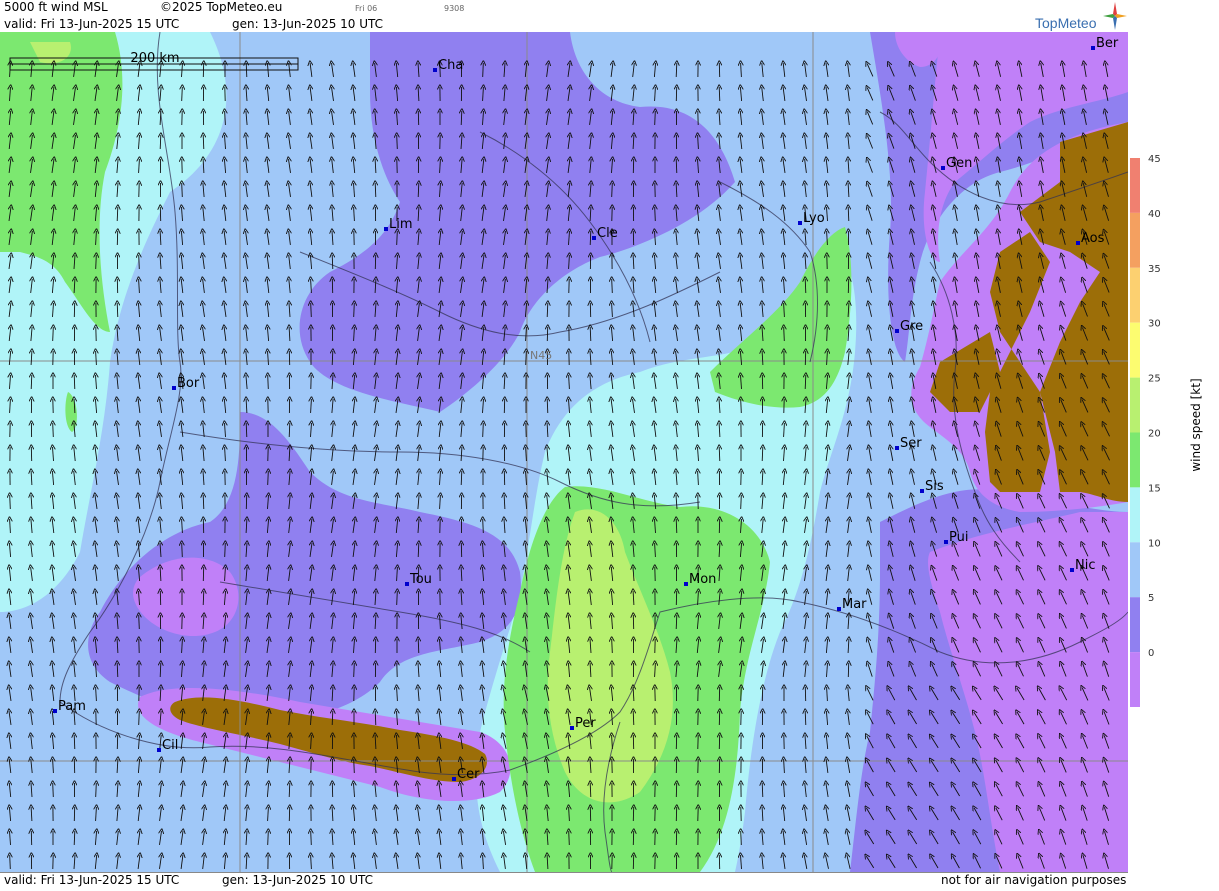  I want to click on valid-time: valid: Fri 13-Jun-2025 15 UTC, so click(91, 24).